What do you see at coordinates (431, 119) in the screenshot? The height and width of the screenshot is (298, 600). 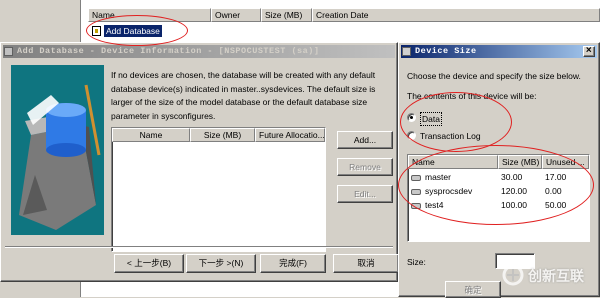 I see `radio-data-label: Data` at bounding box center [431, 119].